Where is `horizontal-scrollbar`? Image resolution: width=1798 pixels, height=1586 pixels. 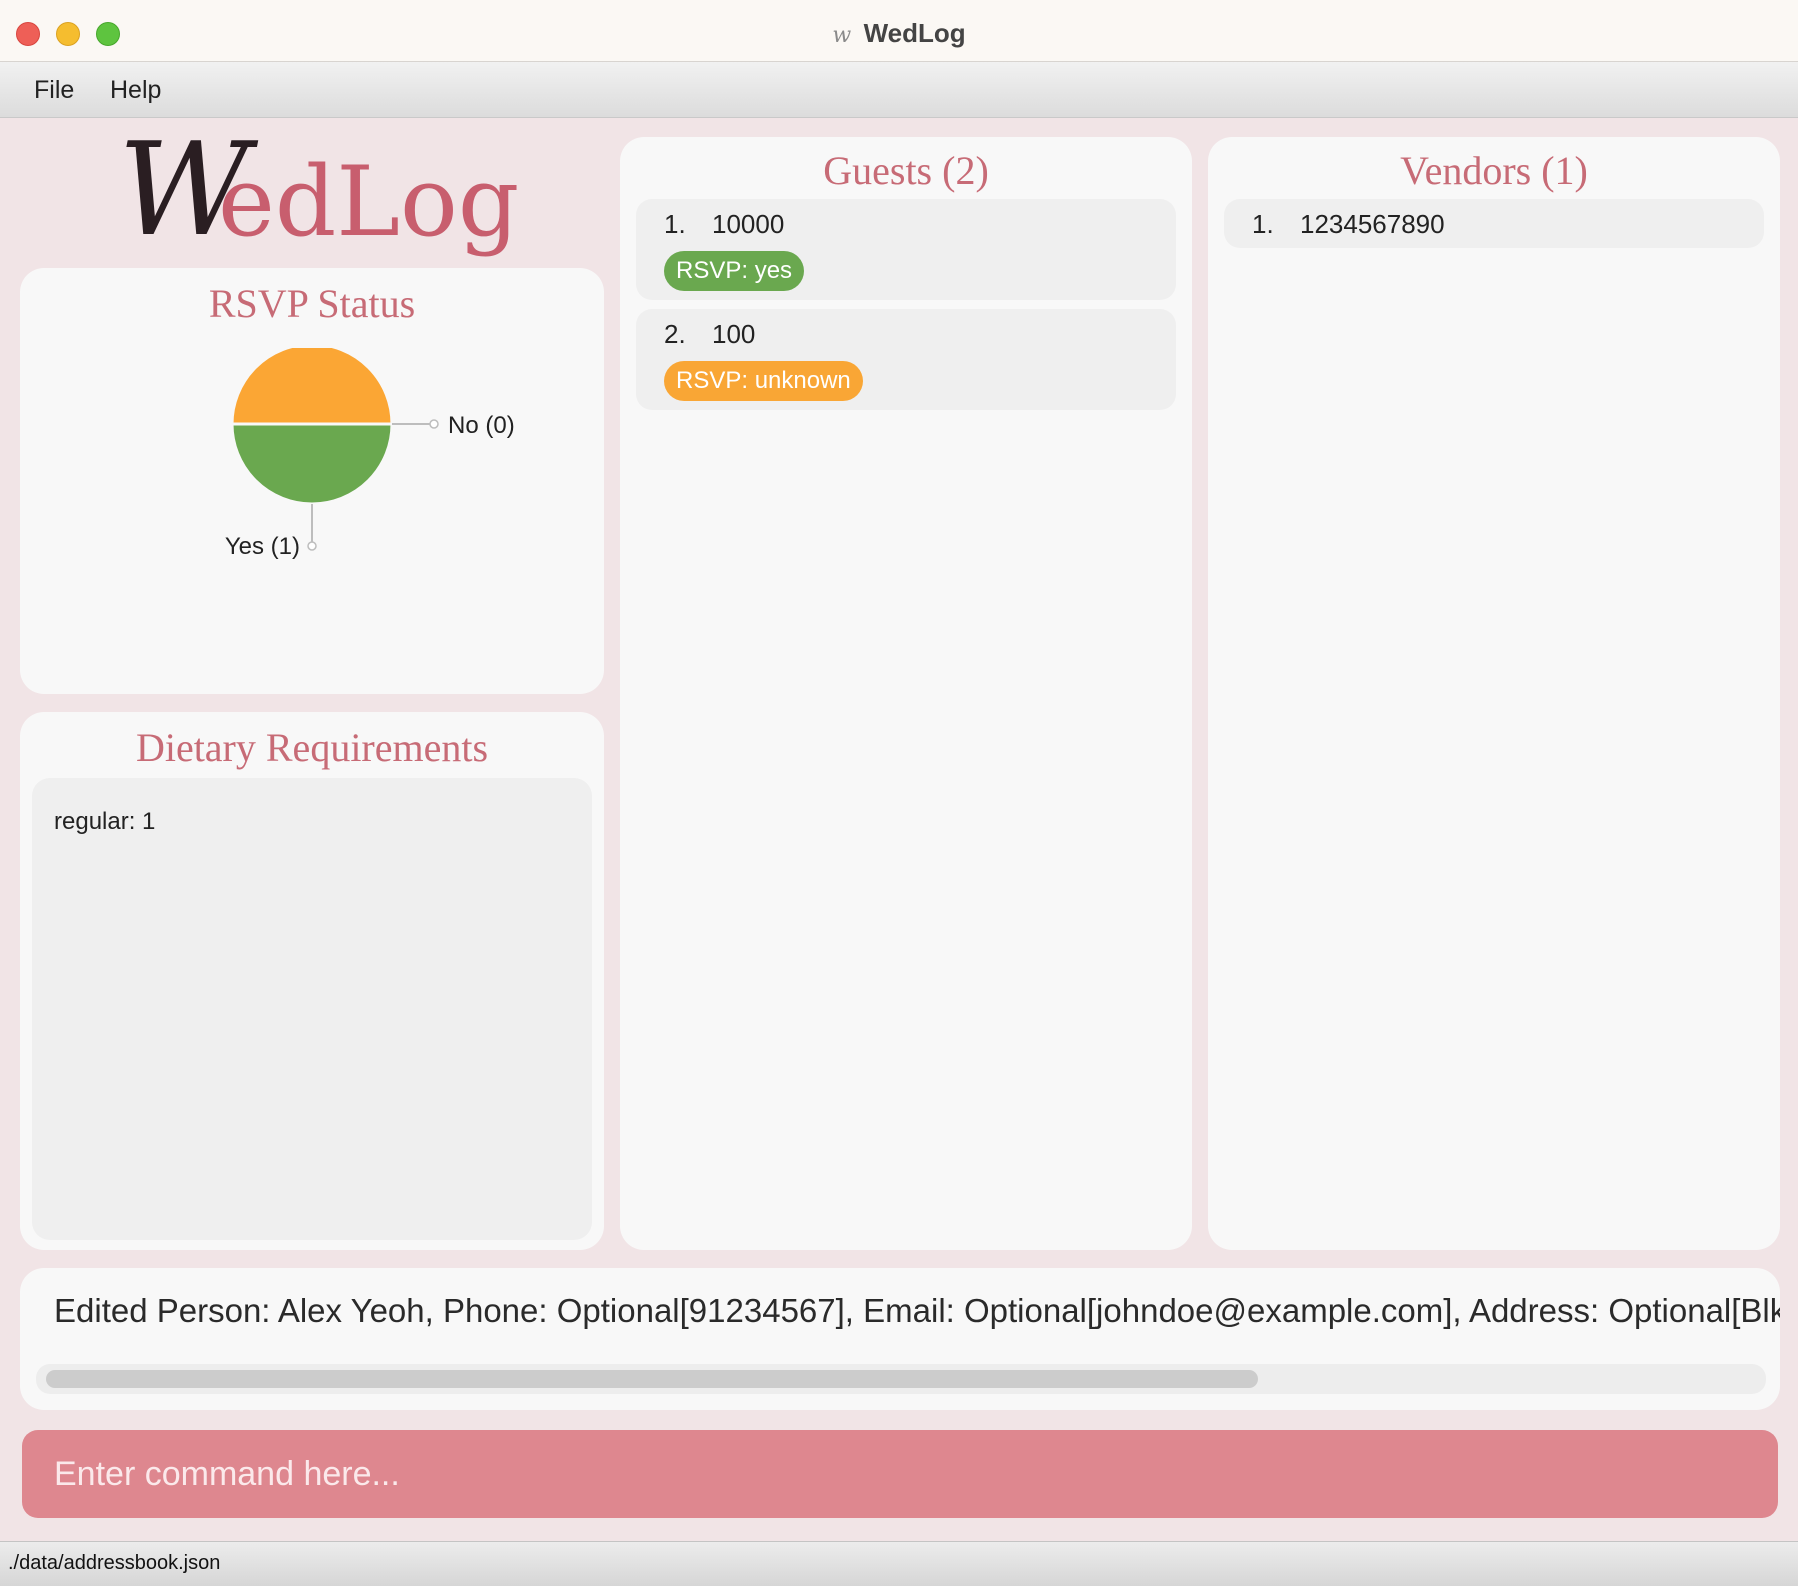 horizontal-scrollbar is located at coordinates (901, 1379).